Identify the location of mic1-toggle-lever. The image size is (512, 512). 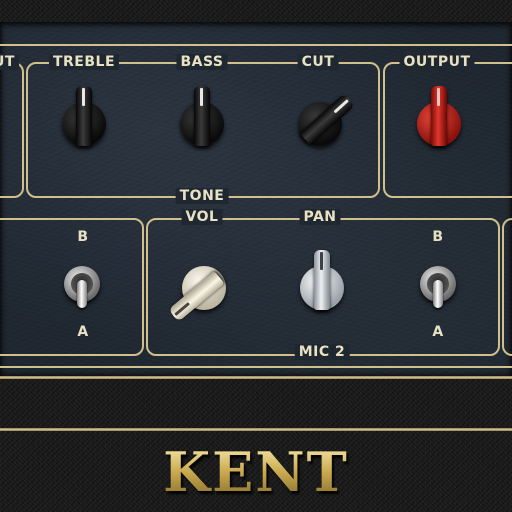
(82, 294).